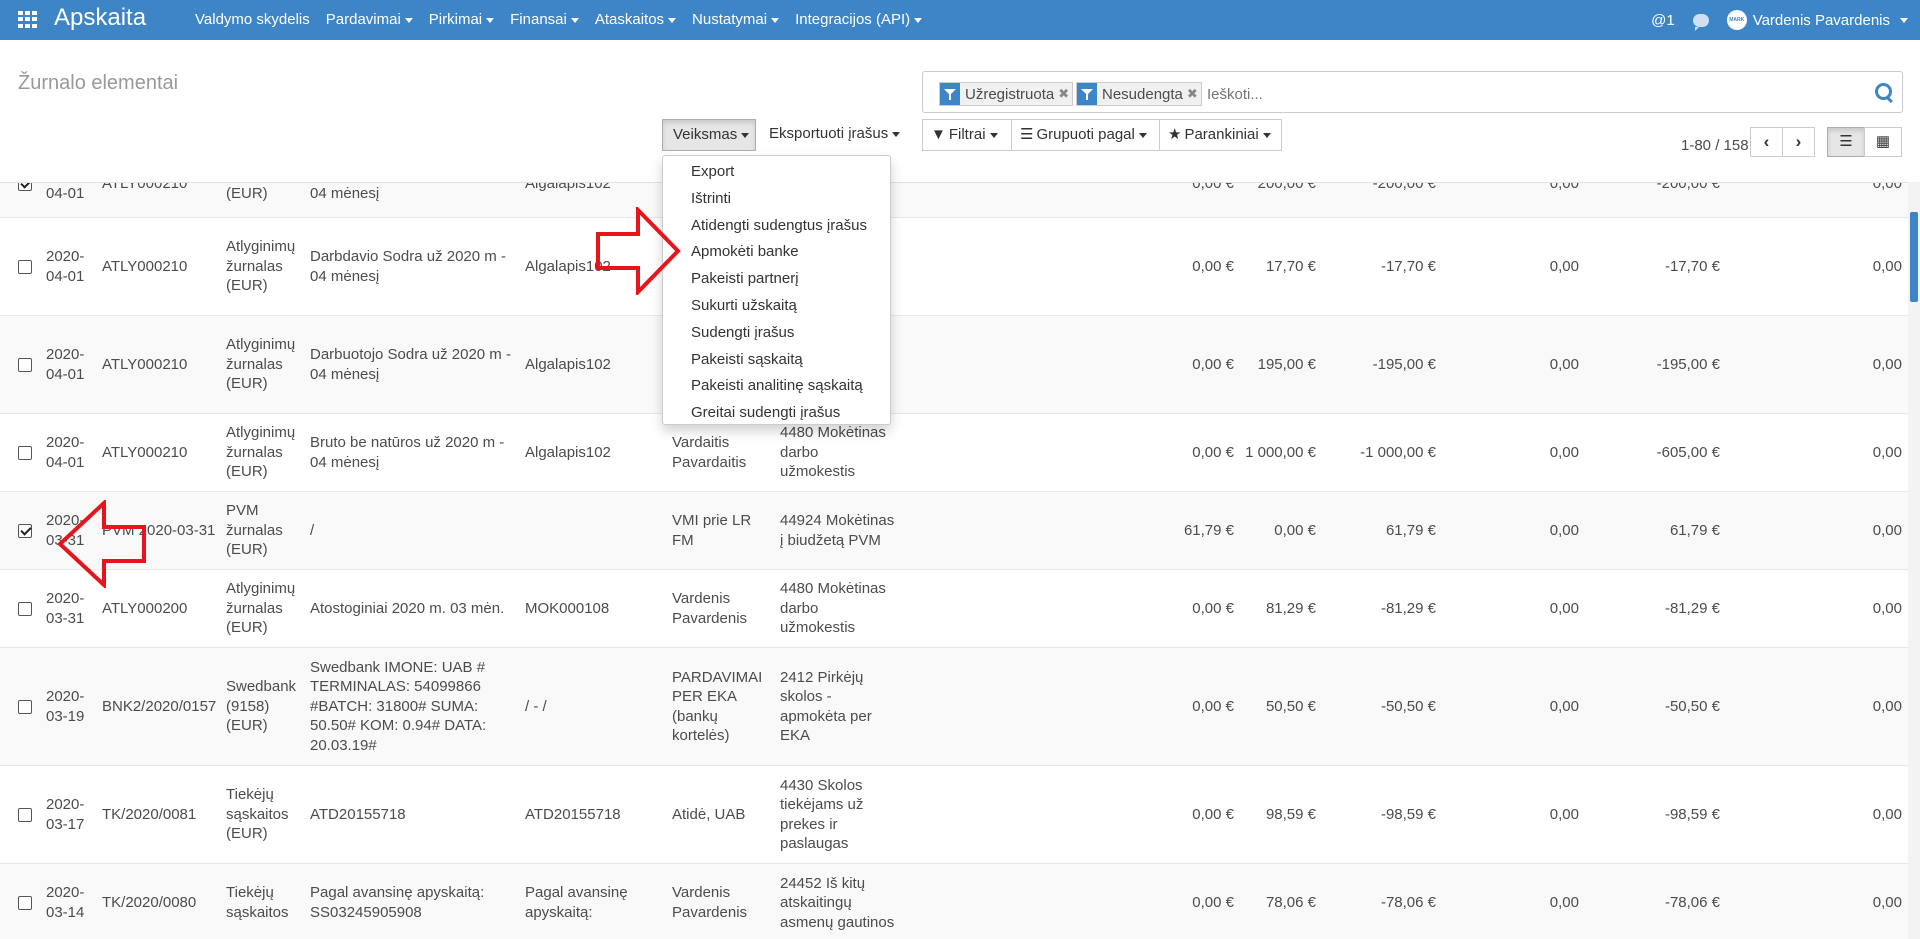 This screenshot has height=939, width=1920. What do you see at coordinates (1700, 22) in the screenshot?
I see `chat-icon` at bounding box center [1700, 22].